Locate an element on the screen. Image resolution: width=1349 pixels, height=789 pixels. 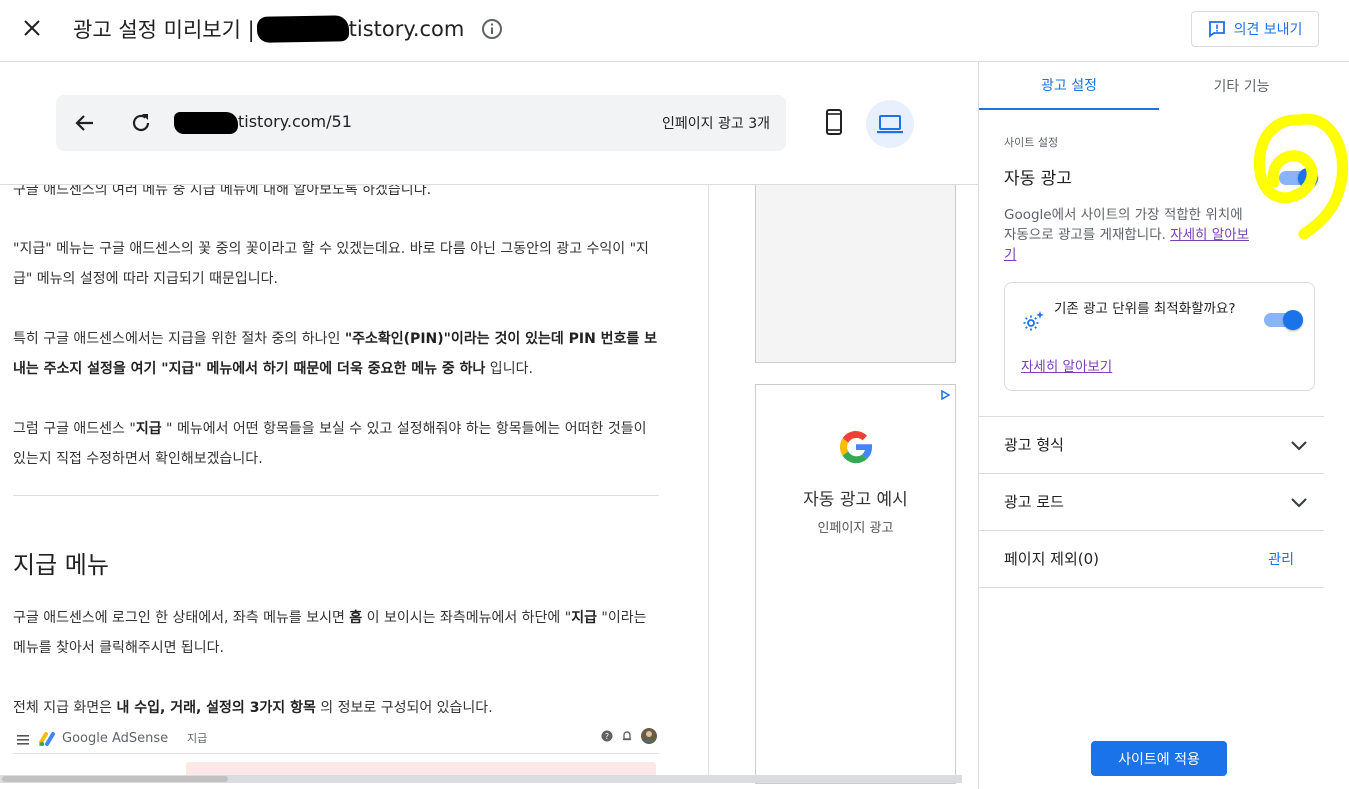
preview-url-bar: tistory.com/51 인페이지 광고 3개 is located at coordinates (421, 123).